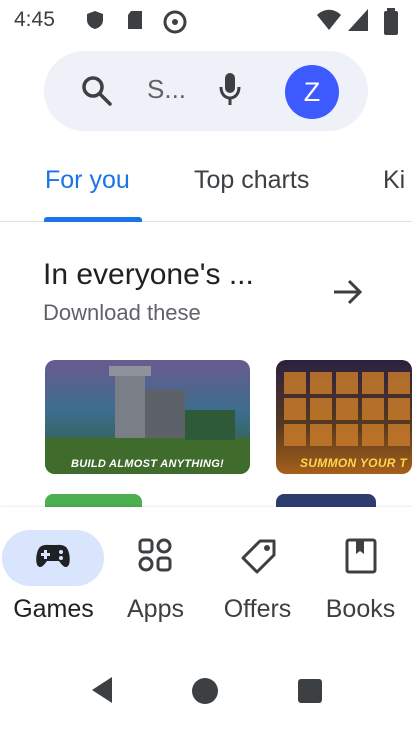  What do you see at coordinates (135, 20) in the screenshot?
I see `sd-card-icon` at bounding box center [135, 20].